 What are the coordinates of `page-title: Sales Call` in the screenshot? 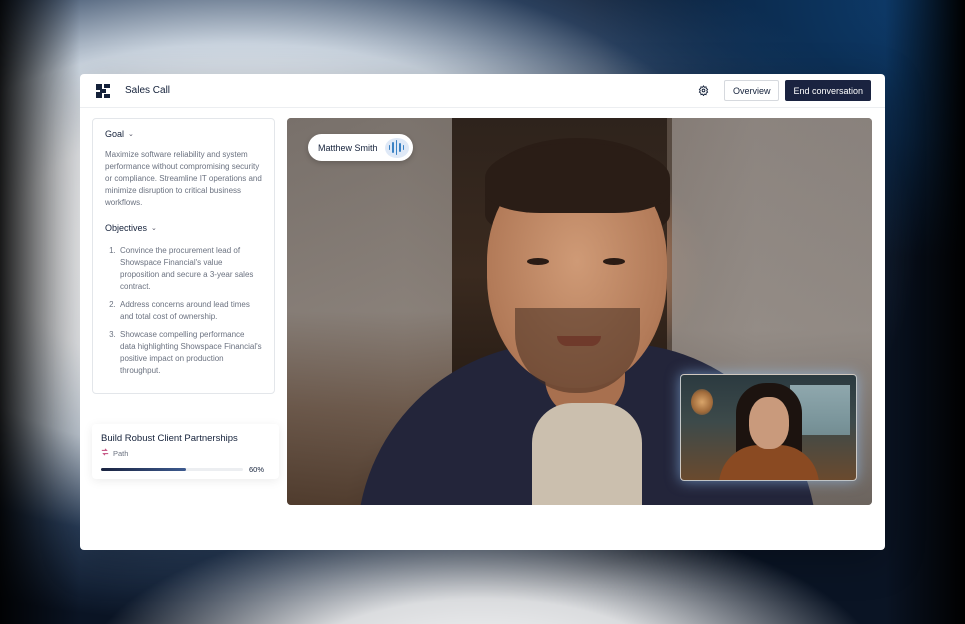 It's located at (148, 90).